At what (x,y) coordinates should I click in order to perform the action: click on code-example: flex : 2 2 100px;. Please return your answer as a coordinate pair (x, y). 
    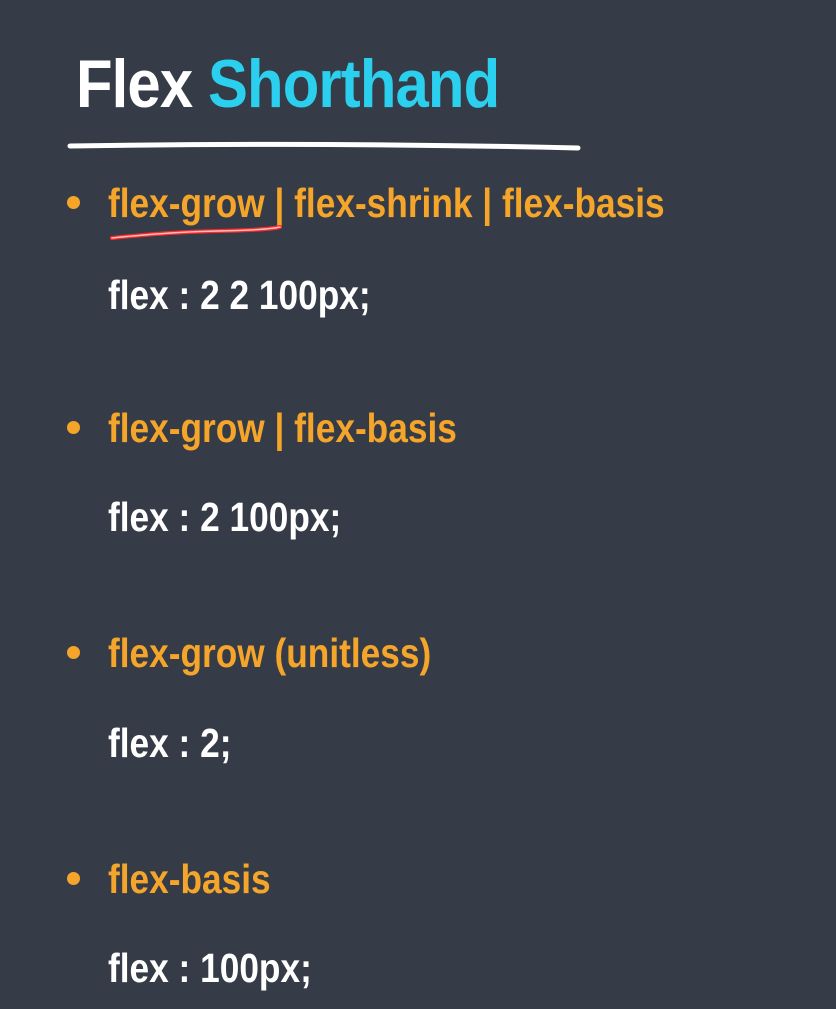
    Looking at the image, I should click on (239, 295).